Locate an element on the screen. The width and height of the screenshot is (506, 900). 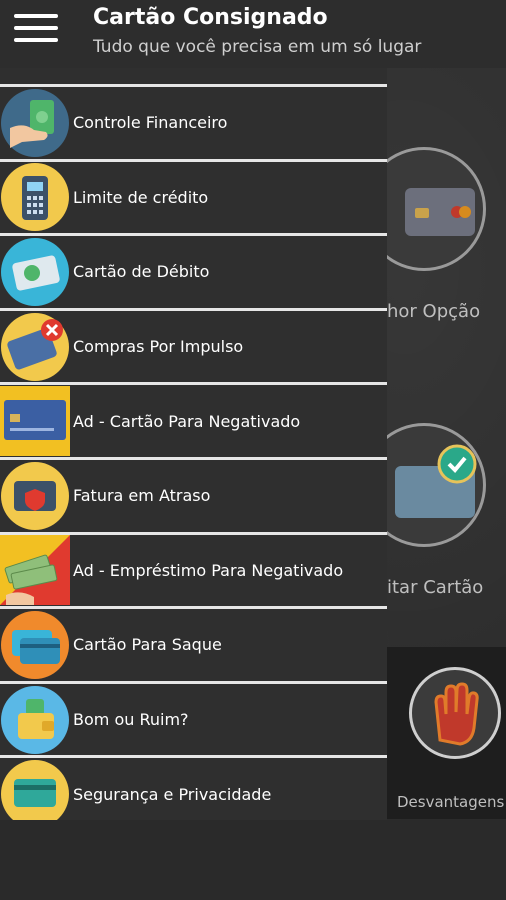
debit-card-icon is located at coordinates (35, 272).